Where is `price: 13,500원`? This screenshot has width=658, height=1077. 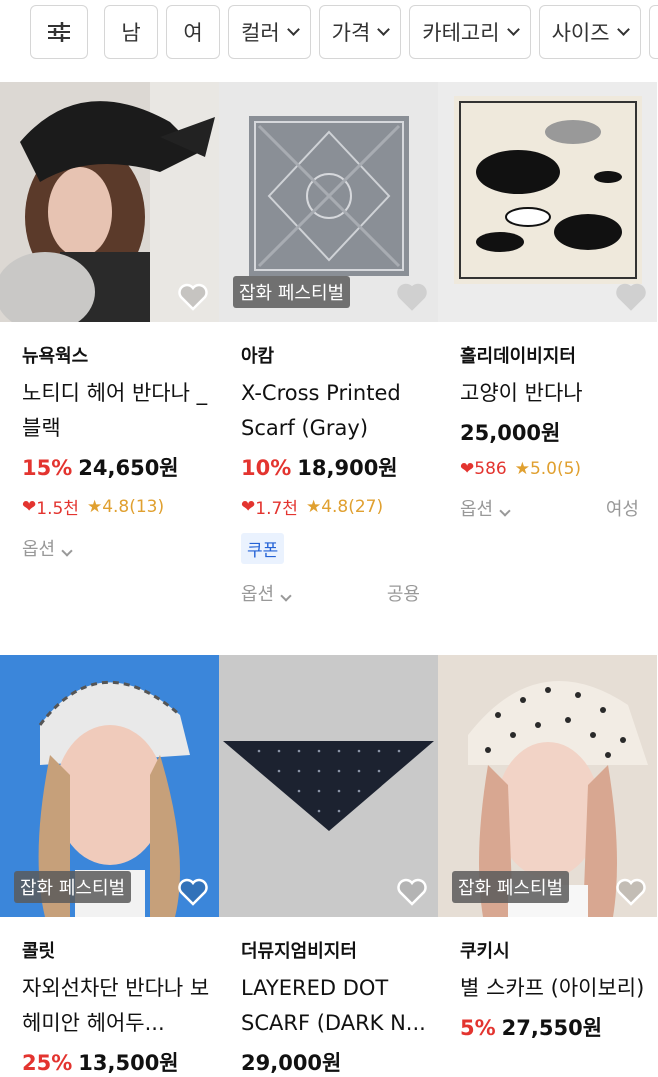 price: 13,500원 is located at coordinates (128, 1063).